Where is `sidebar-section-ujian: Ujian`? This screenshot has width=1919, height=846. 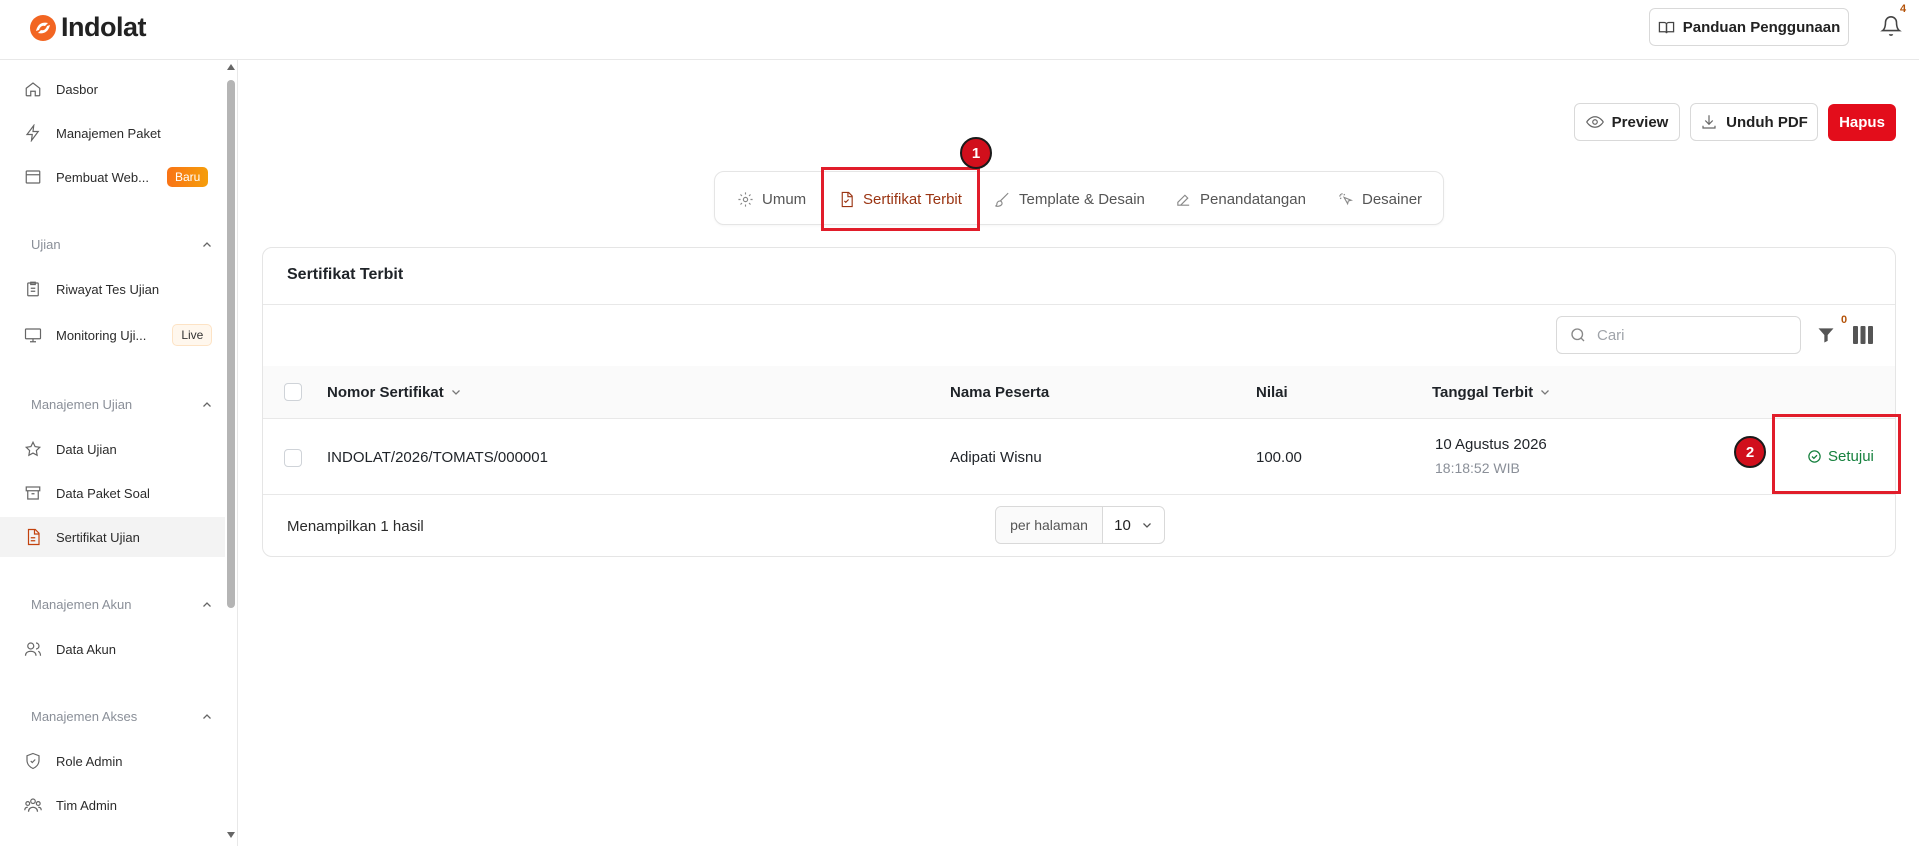
sidebar-section-ujian: Ujian is located at coordinates (122, 244).